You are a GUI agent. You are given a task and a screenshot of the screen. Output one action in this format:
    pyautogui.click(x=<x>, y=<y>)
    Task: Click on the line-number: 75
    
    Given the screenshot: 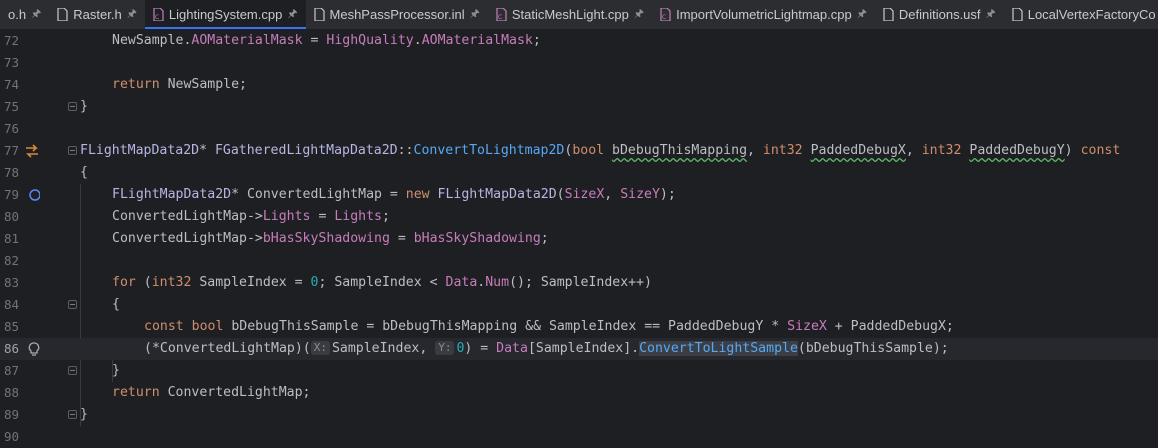 What is the action you would take?
    pyautogui.click(x=11, y=106)
    